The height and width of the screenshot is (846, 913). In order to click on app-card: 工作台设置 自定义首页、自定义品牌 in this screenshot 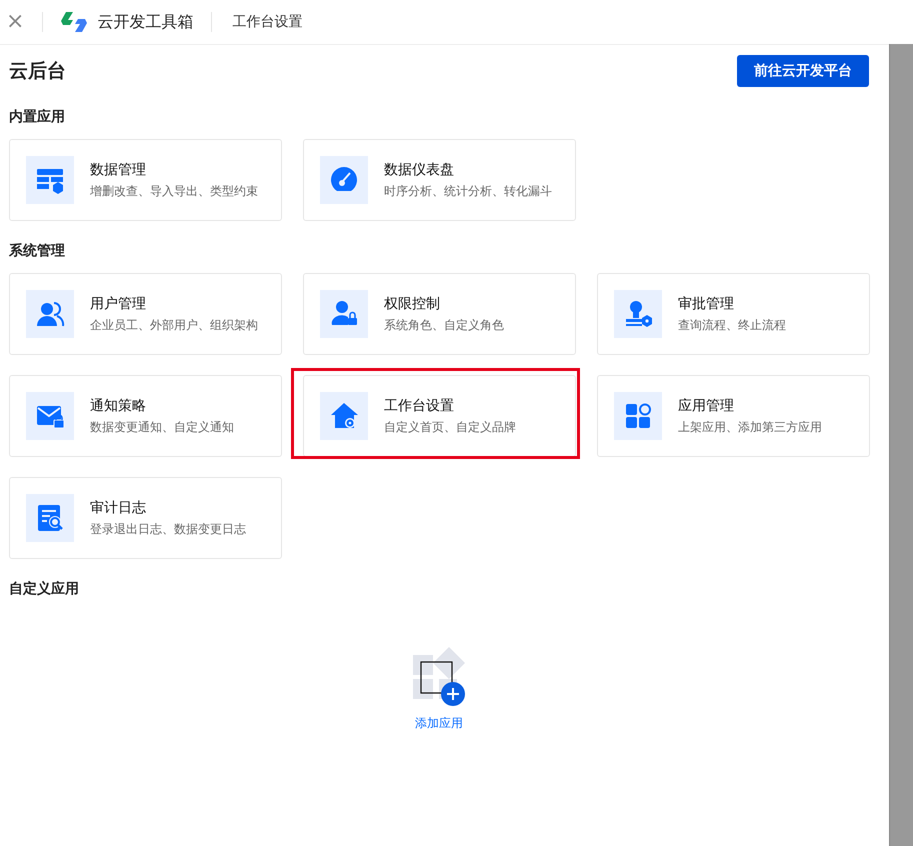, I will do `click(439, 416)`.